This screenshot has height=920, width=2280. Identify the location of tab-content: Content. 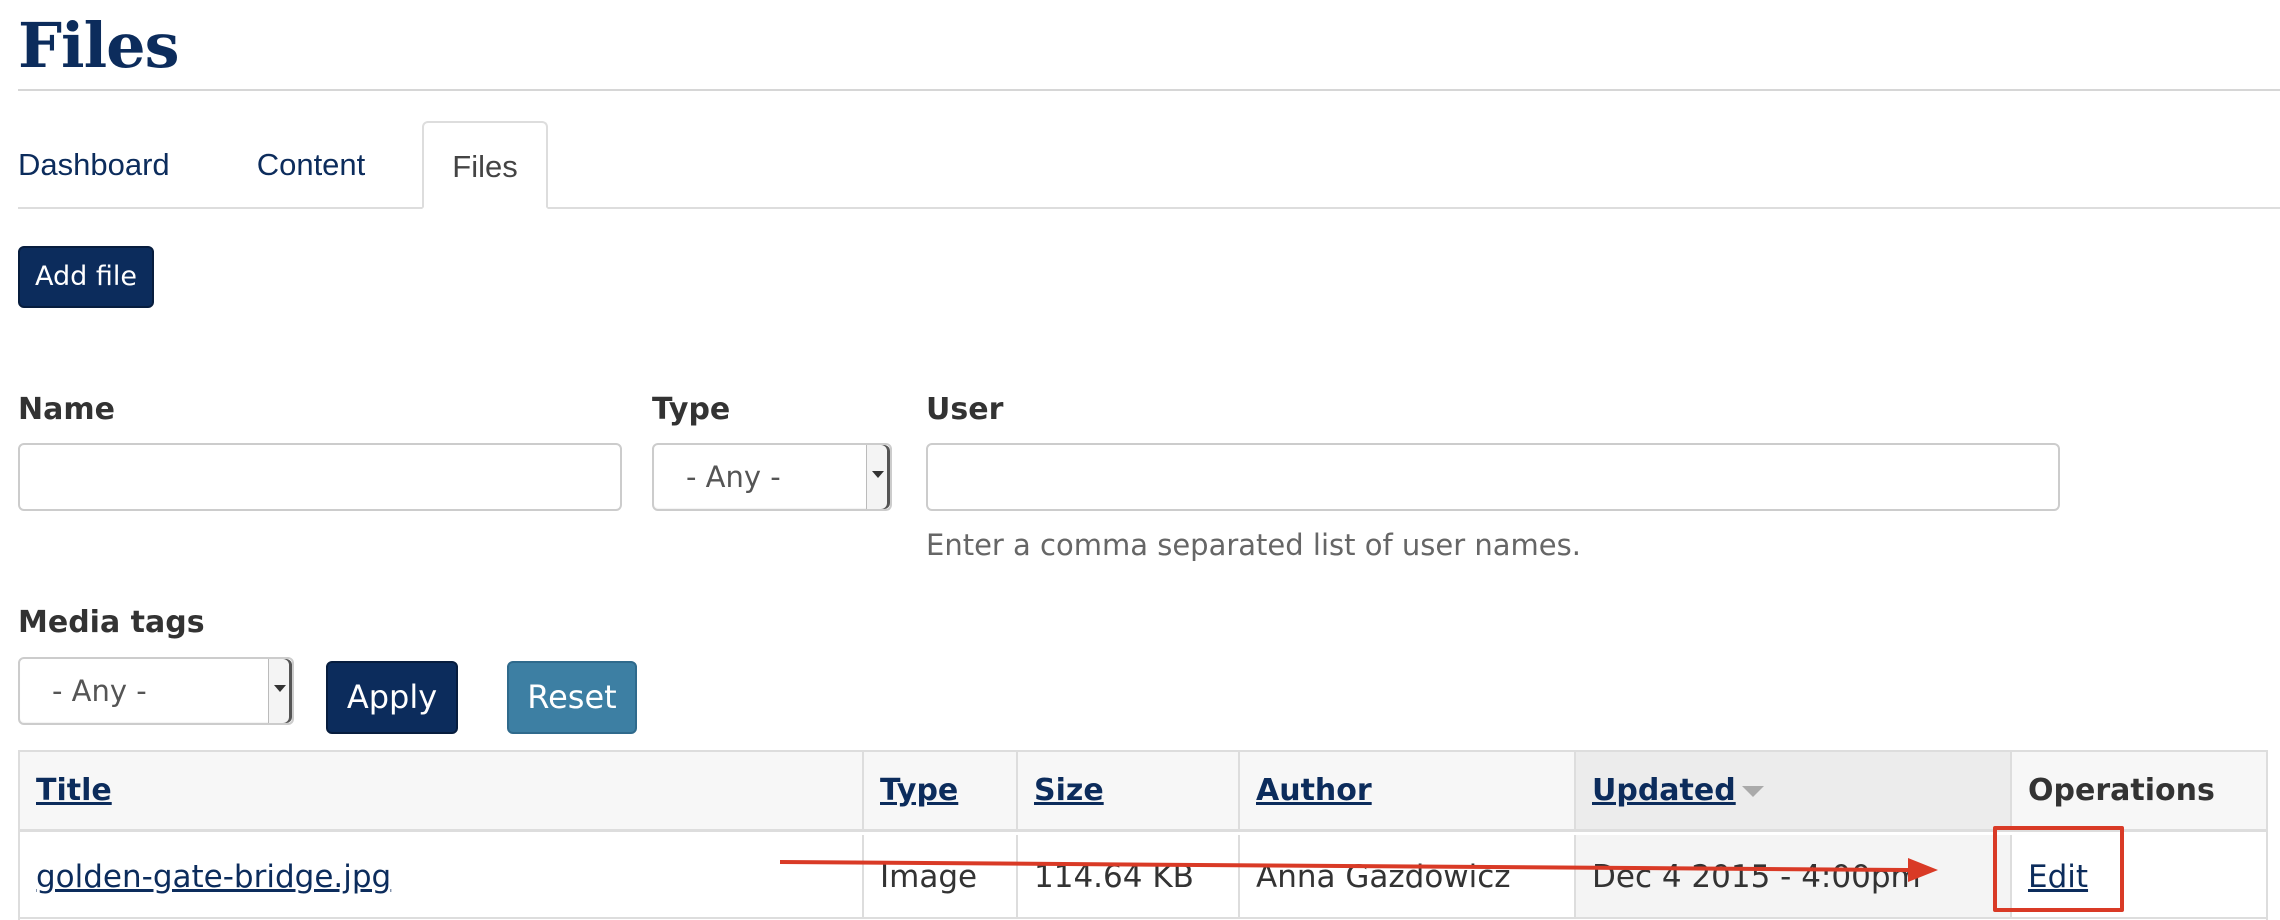
(311, 165).